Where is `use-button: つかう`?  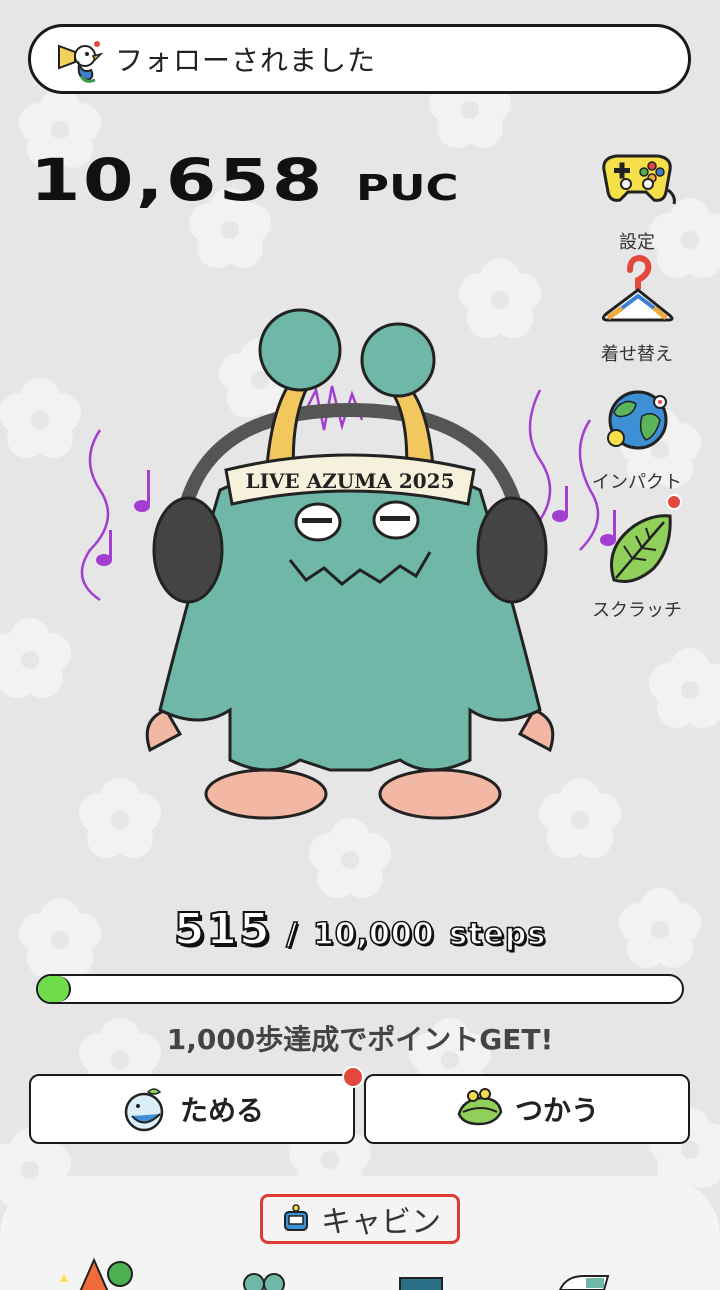 use-button: つかう is located at coordinates (527, 1109).